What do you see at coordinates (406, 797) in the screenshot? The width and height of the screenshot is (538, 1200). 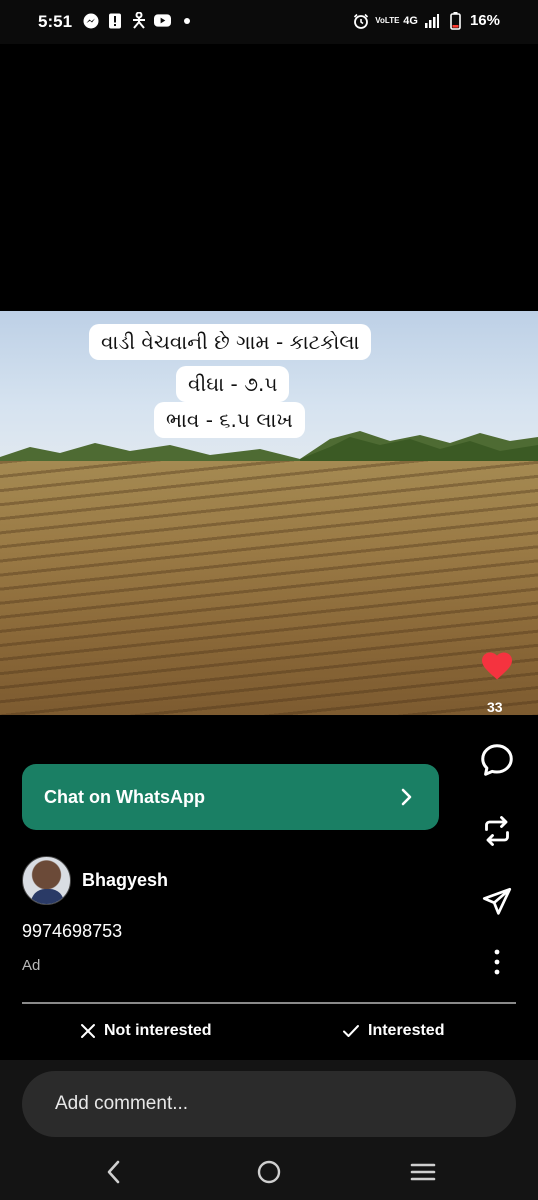 I see `chevron-right-icon` at bounding box center [406, 797].